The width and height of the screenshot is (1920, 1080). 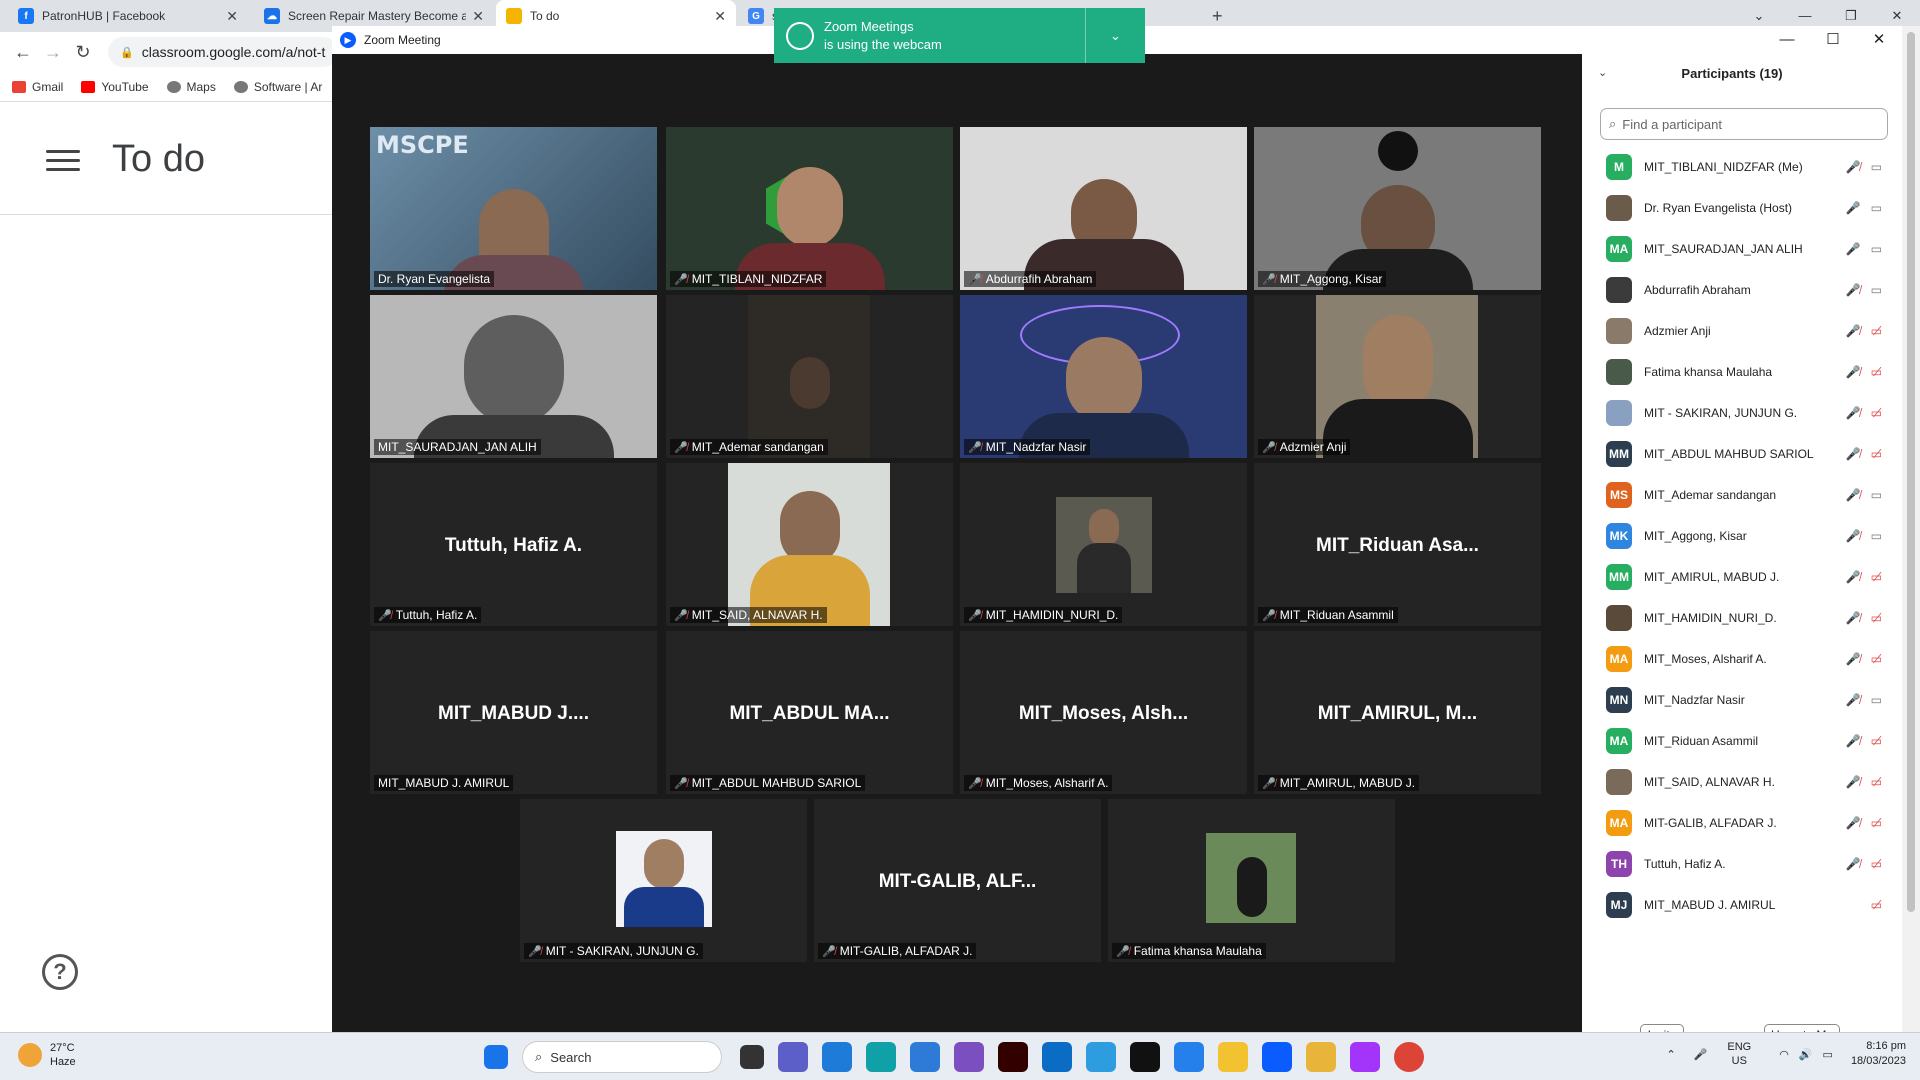 What do you see at coordinates (83, 52) in the screenshot?
I see `reload-icon: ↻` at bounding box center [83, 52].